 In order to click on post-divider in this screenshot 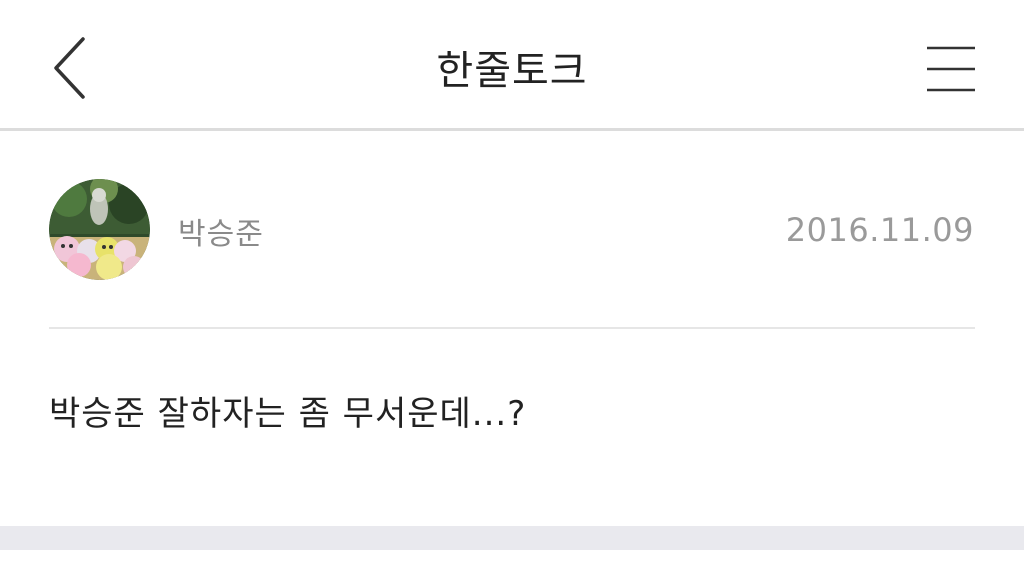, I will do `click(512, 328)`.